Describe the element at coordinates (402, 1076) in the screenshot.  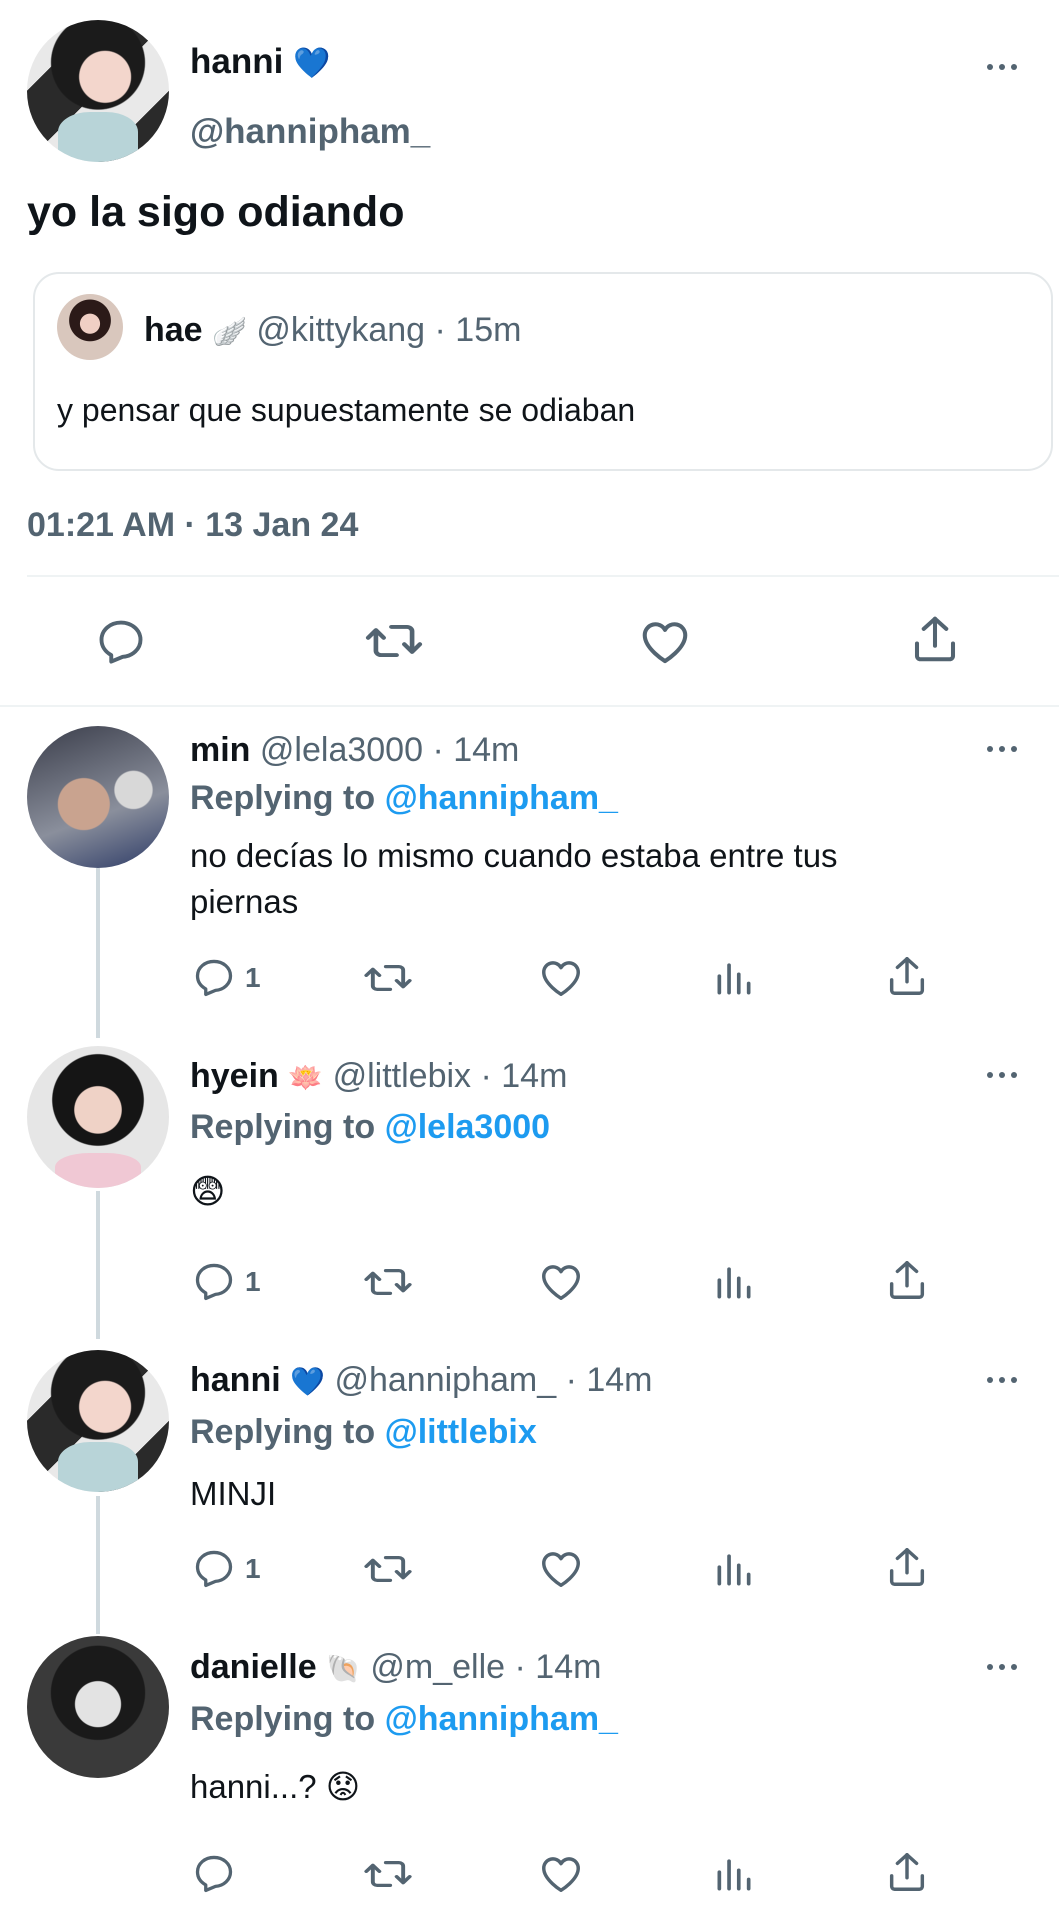
I see `user-handle: @littlebix` at that location.